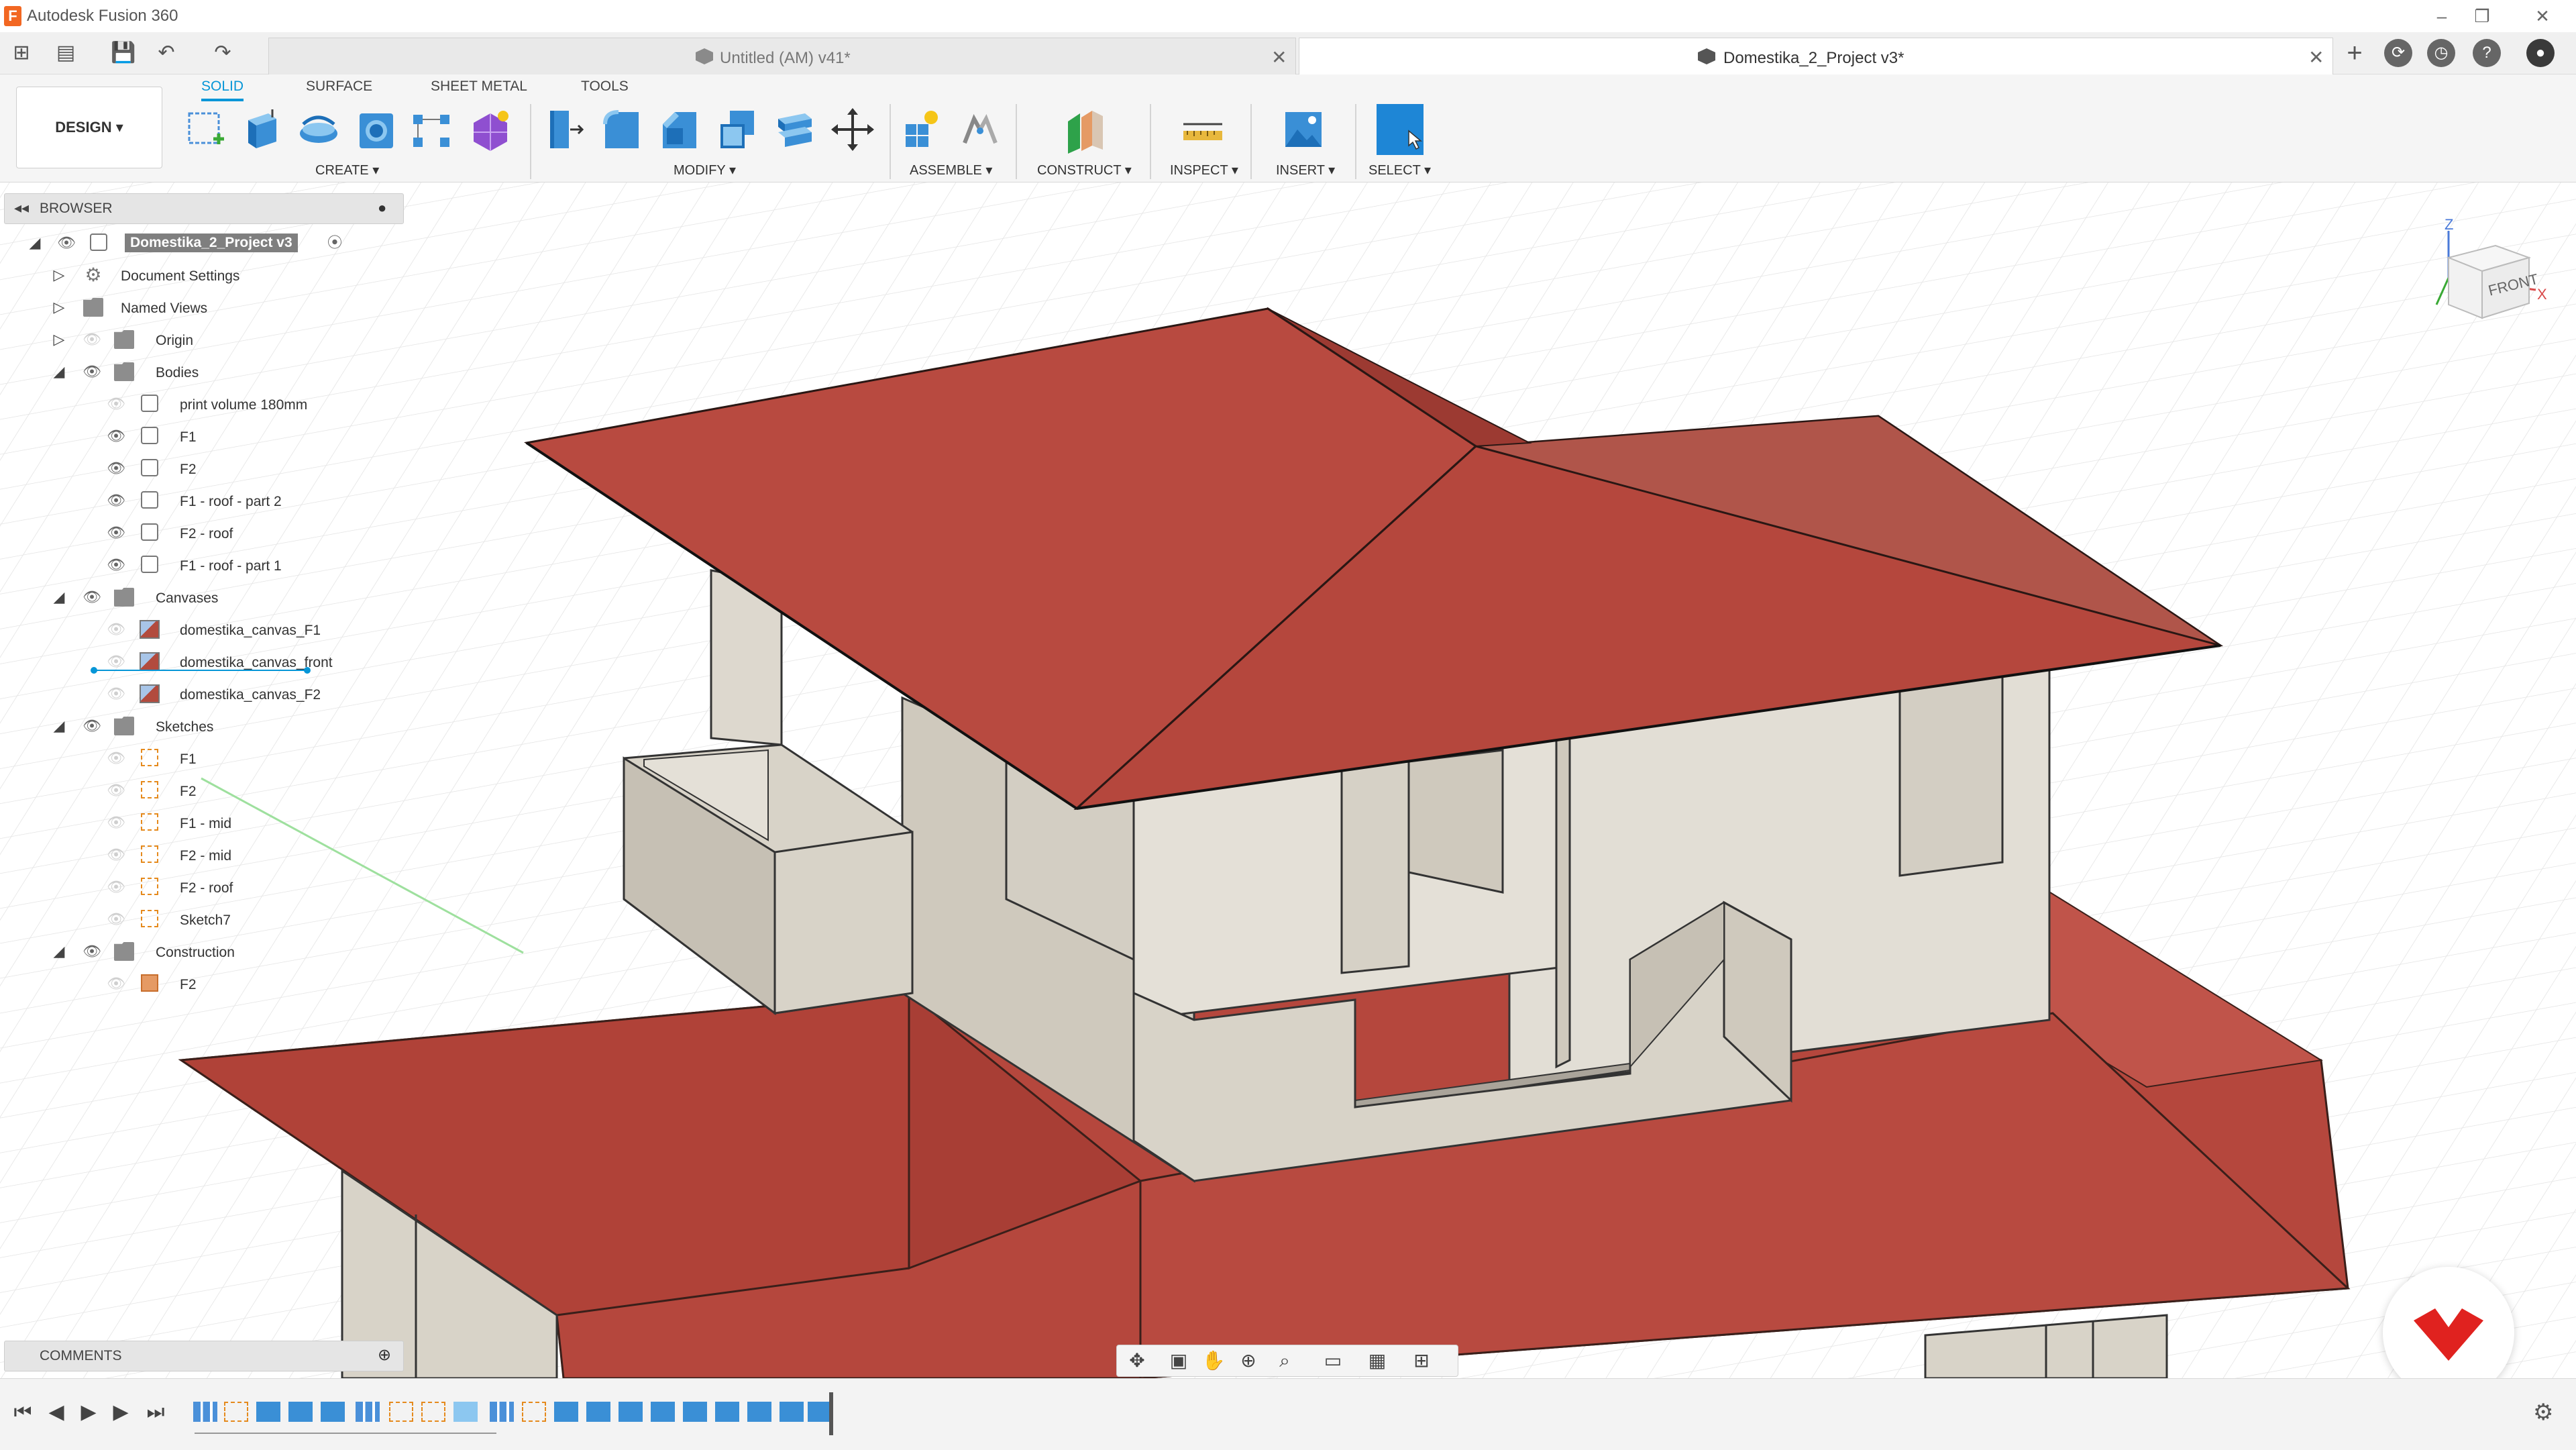 This screenshot has height=1450, width=2576. Describe the element at coordinates (194, 855) in the screenshot. I see `sketch-f2-mid: 👁 F2 - mid` at that location.